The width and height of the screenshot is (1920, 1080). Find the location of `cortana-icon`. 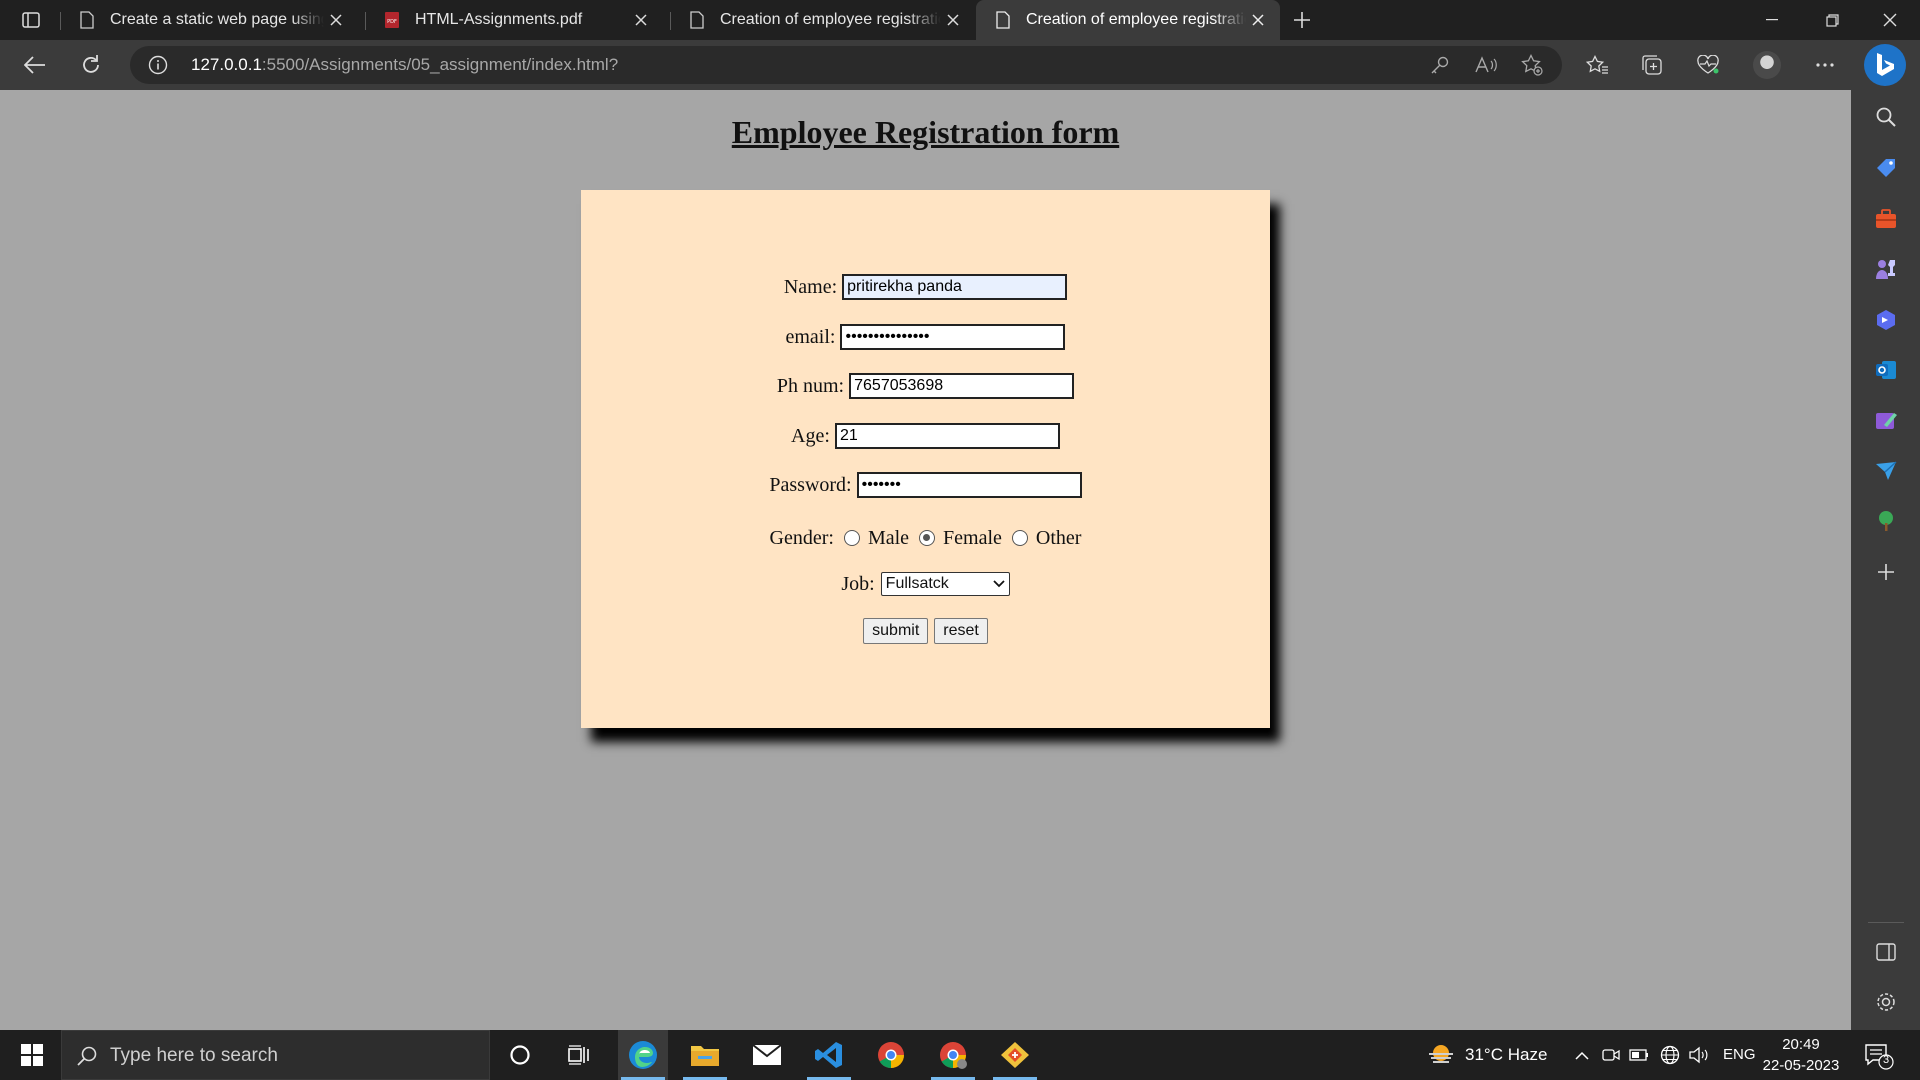

cortana-icon is located at coordinates (520, 1055).